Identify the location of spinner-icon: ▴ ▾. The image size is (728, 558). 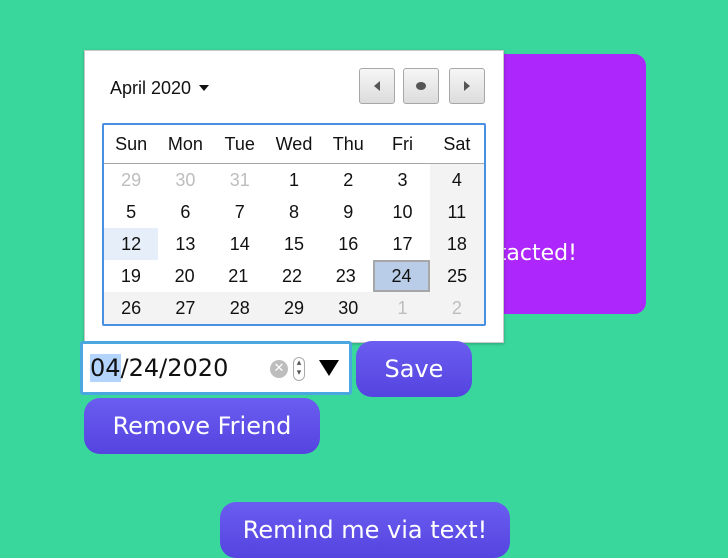
(299, 369).